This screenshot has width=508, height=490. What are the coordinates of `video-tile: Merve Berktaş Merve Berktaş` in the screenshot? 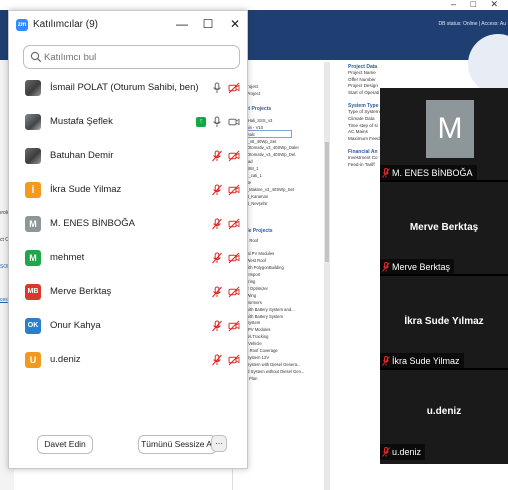 It's located at (444, 229).